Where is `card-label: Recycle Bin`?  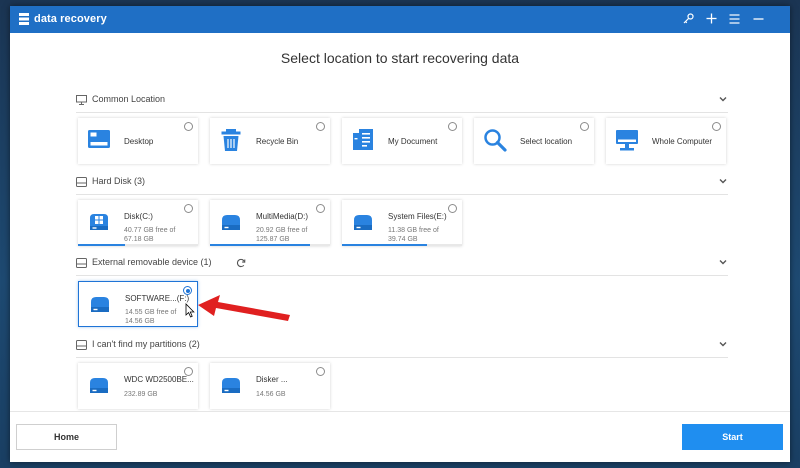
card-label: Recycle Bin is located at coordinates (277, 141).